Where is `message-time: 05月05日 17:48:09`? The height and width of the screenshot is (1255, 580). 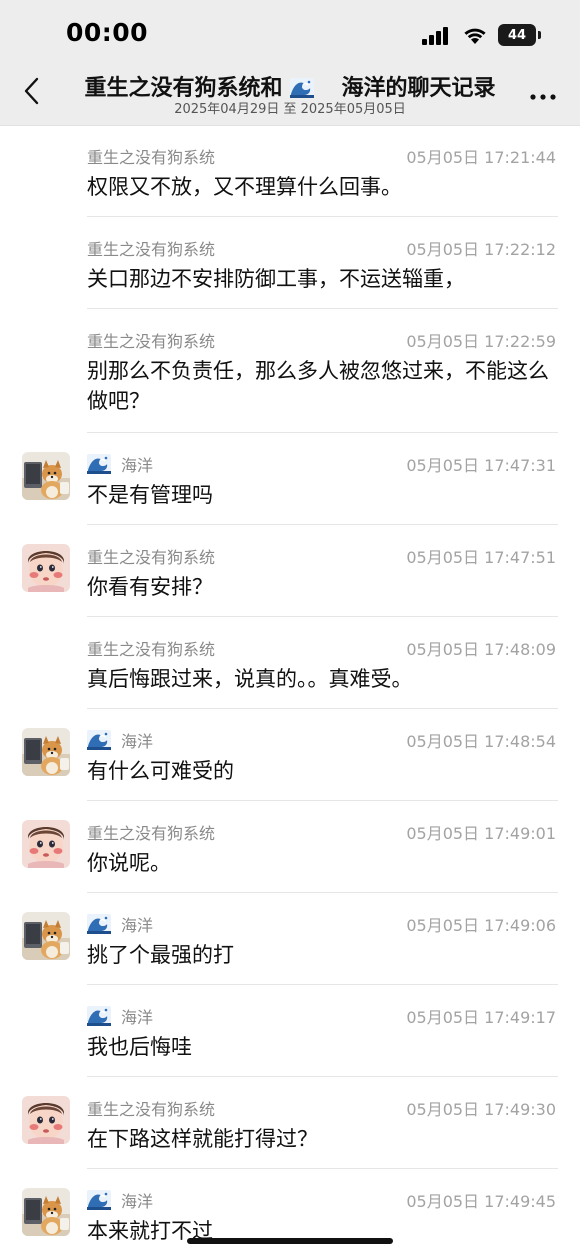
message-time: 05月05日 17:48:09 is located at coordinates (481, 649).